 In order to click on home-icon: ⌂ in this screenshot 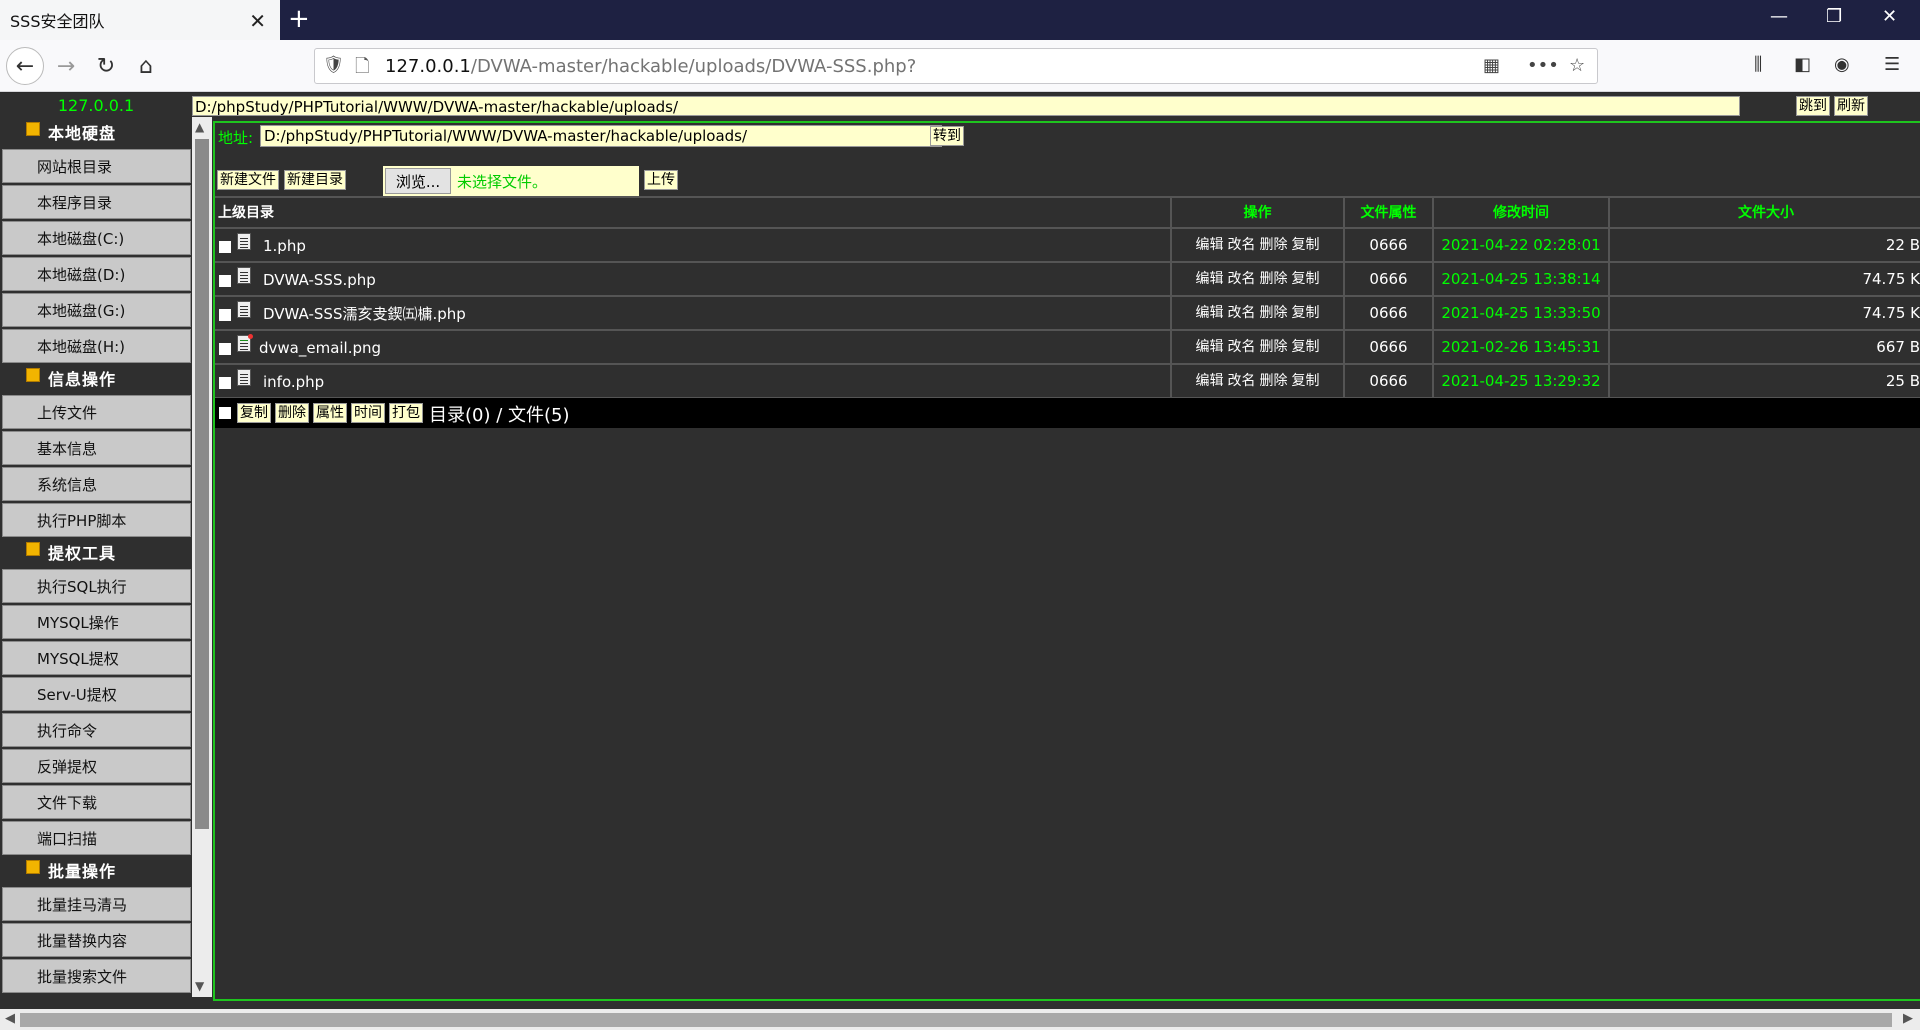, I will do `click(146, 66)`.